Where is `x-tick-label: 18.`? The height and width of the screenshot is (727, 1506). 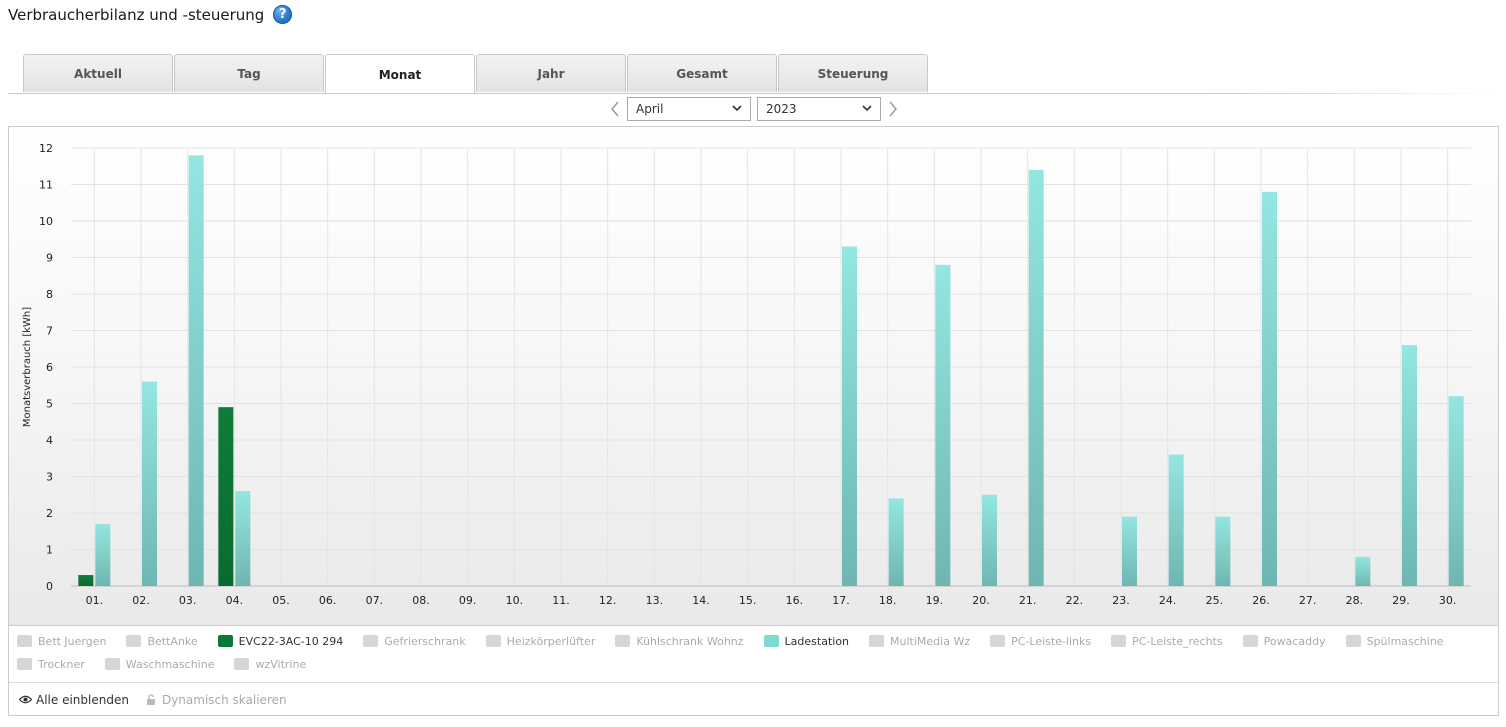 x-tick-label: 18. is located at coordinates (888, 600).